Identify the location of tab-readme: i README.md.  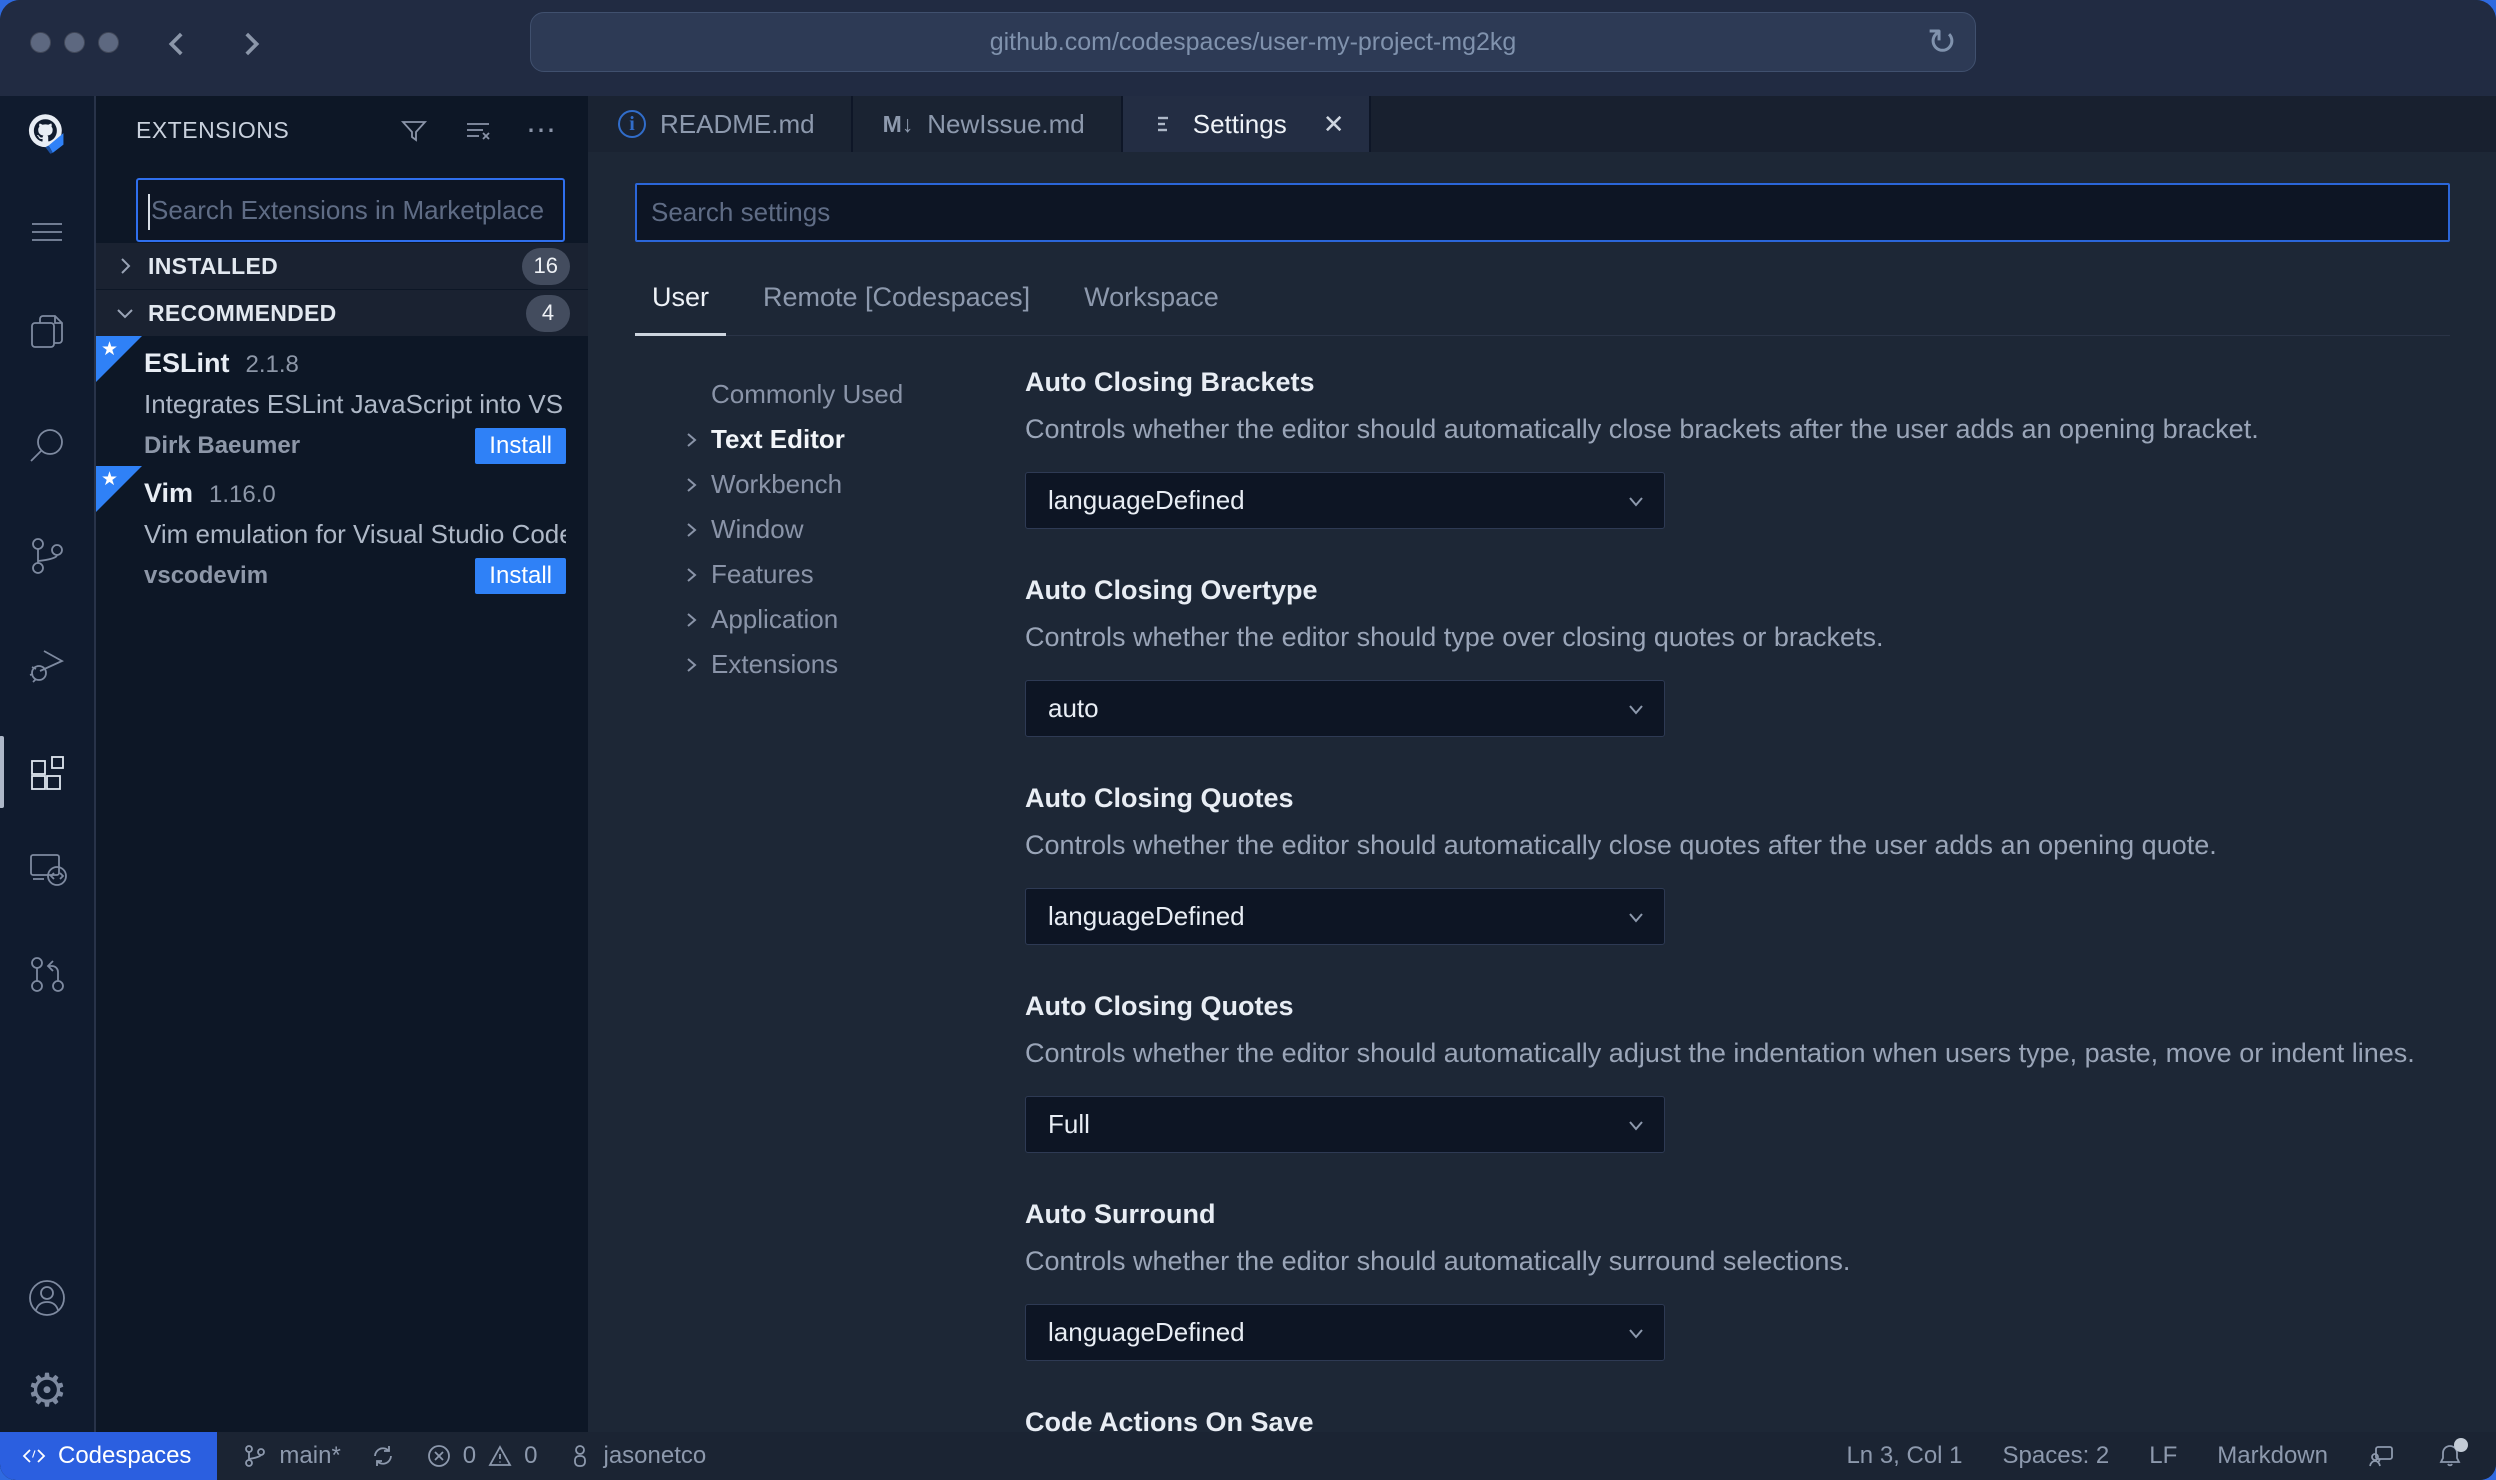
(720, 124).